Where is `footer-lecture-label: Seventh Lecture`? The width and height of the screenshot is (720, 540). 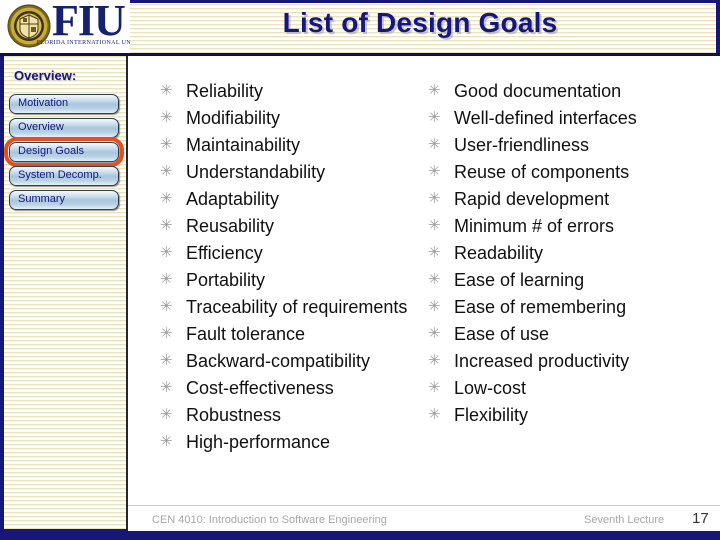
footer-lecture-label: Seventh Lecture is located at coordinates (624, 520).